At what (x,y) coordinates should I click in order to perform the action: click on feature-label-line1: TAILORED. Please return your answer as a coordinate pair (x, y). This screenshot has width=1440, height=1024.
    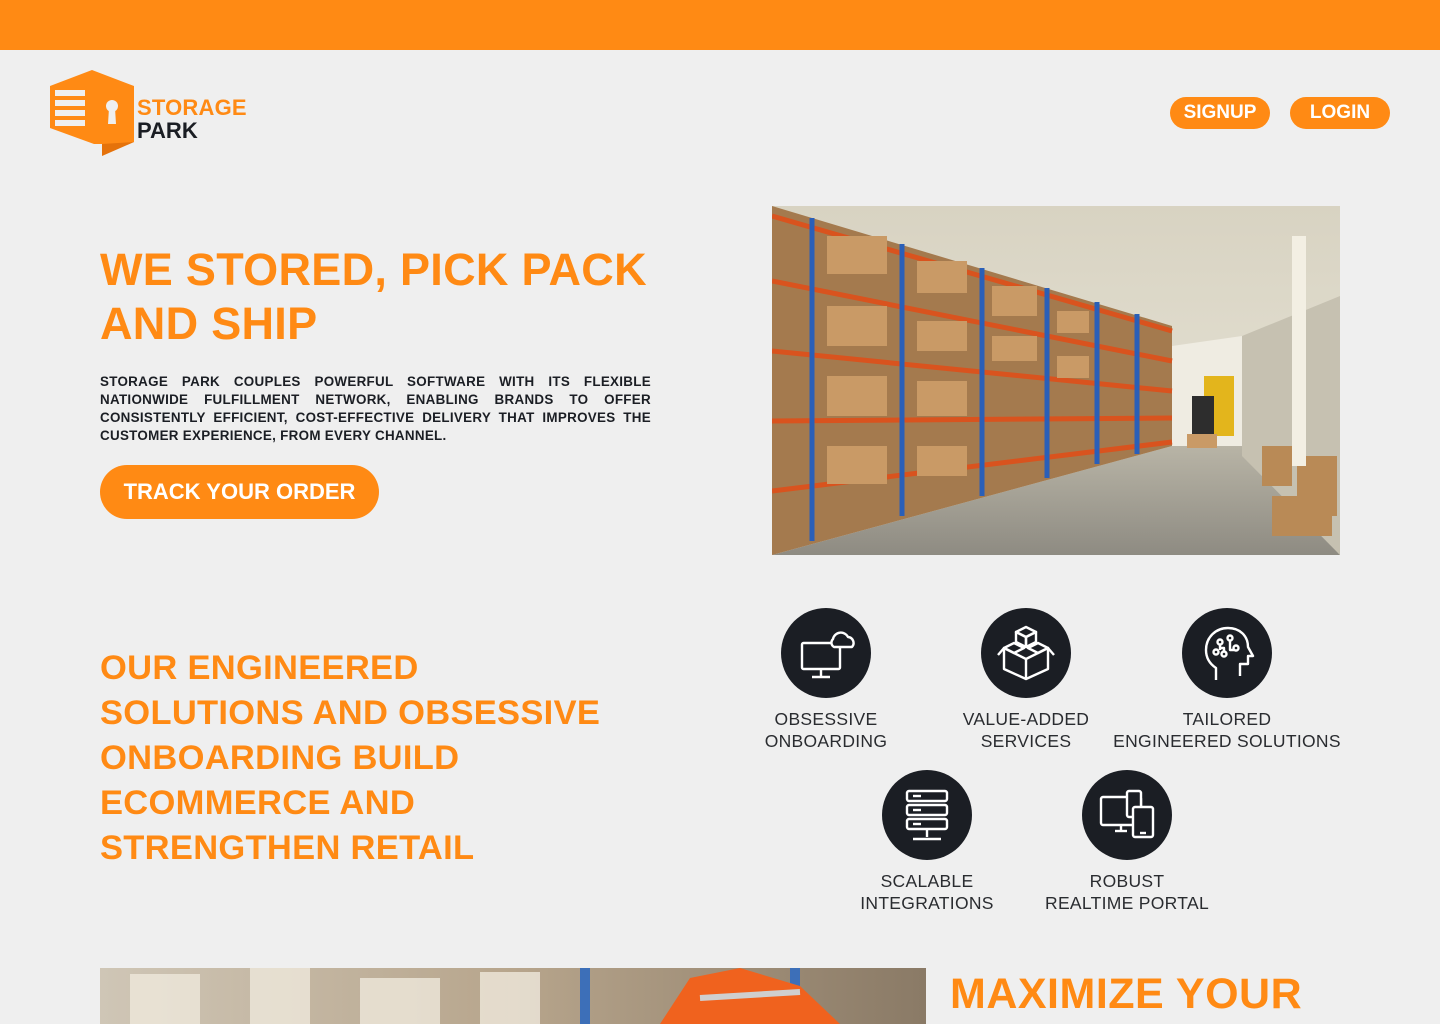
    Looking at the image, I should click on (1227, 719).